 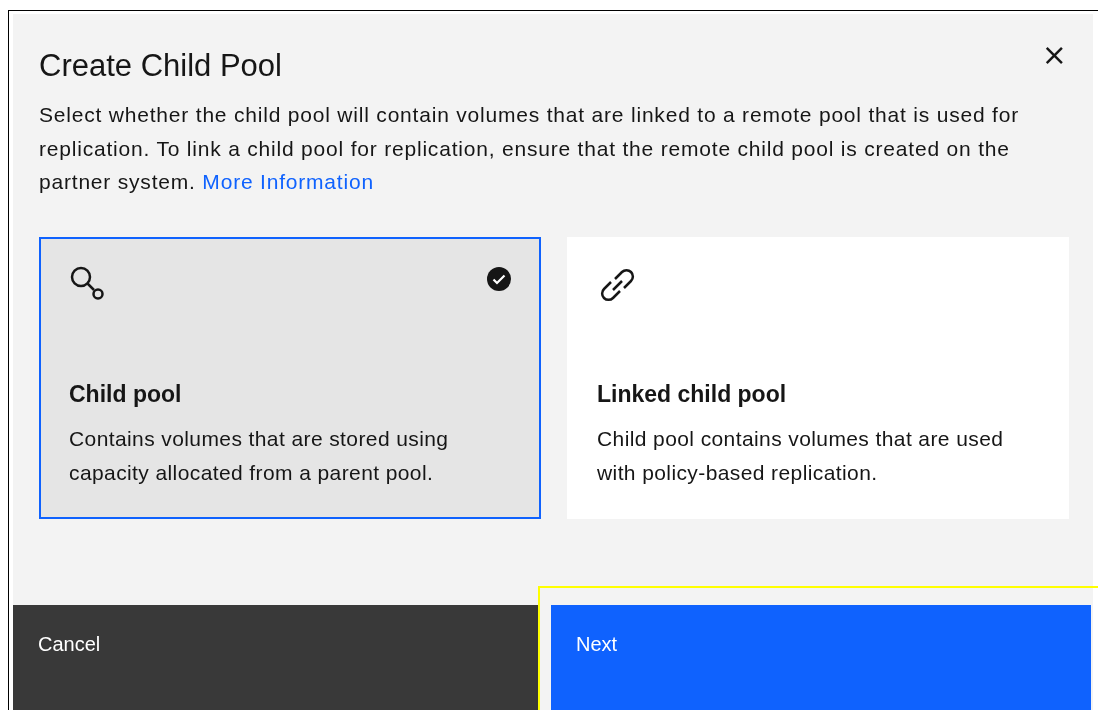 I want to click on option-description: Contains volumes that are stored using capacity allocated from a parent pool., so click(x=259, y=455).